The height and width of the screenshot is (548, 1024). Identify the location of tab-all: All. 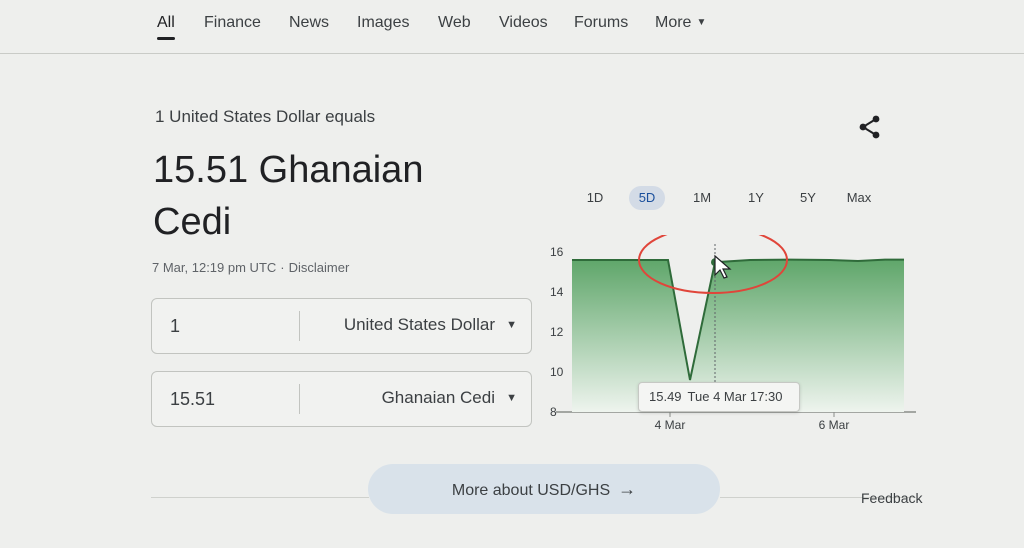
(166, 23).